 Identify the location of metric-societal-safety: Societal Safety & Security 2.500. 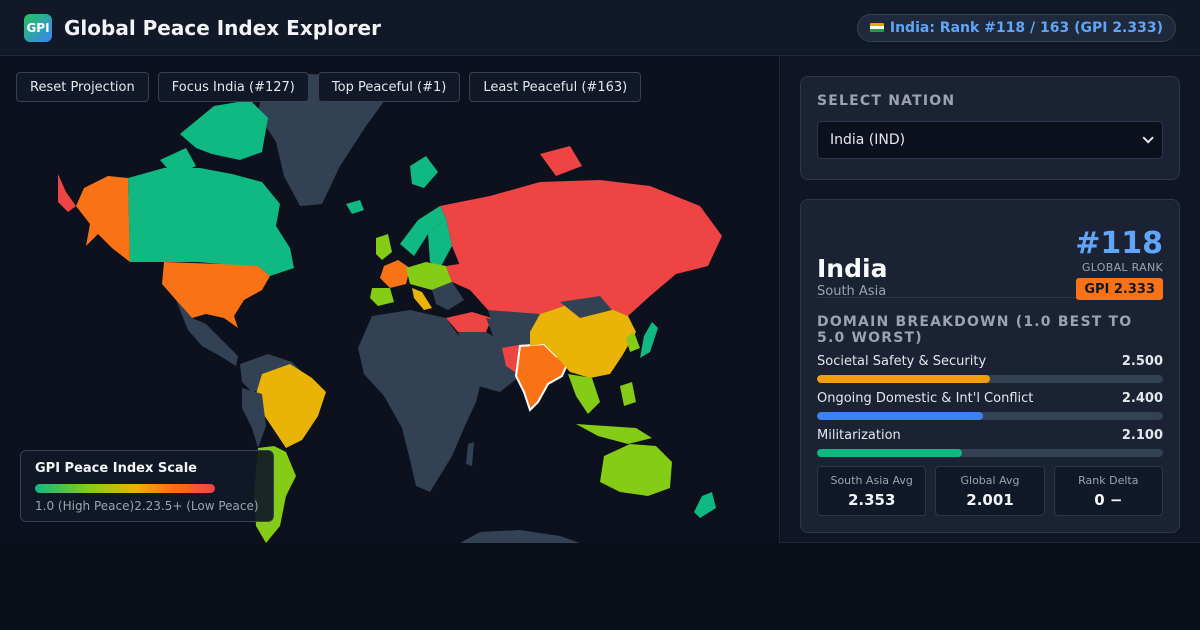
(990, 368).